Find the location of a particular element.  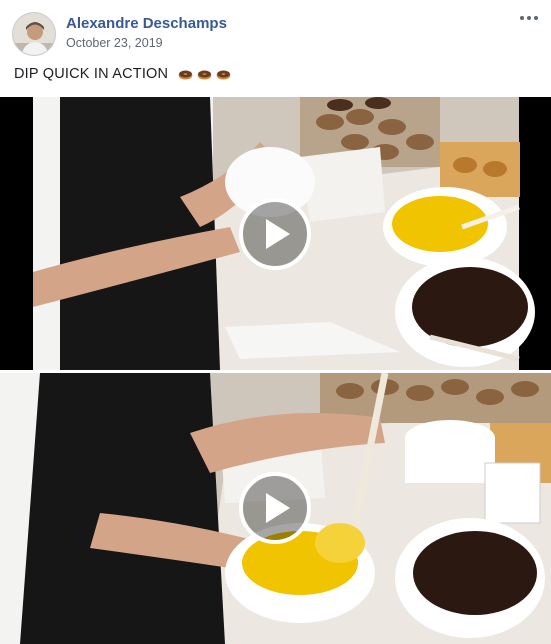

avatar-photo is located at coordinates (34, 34).